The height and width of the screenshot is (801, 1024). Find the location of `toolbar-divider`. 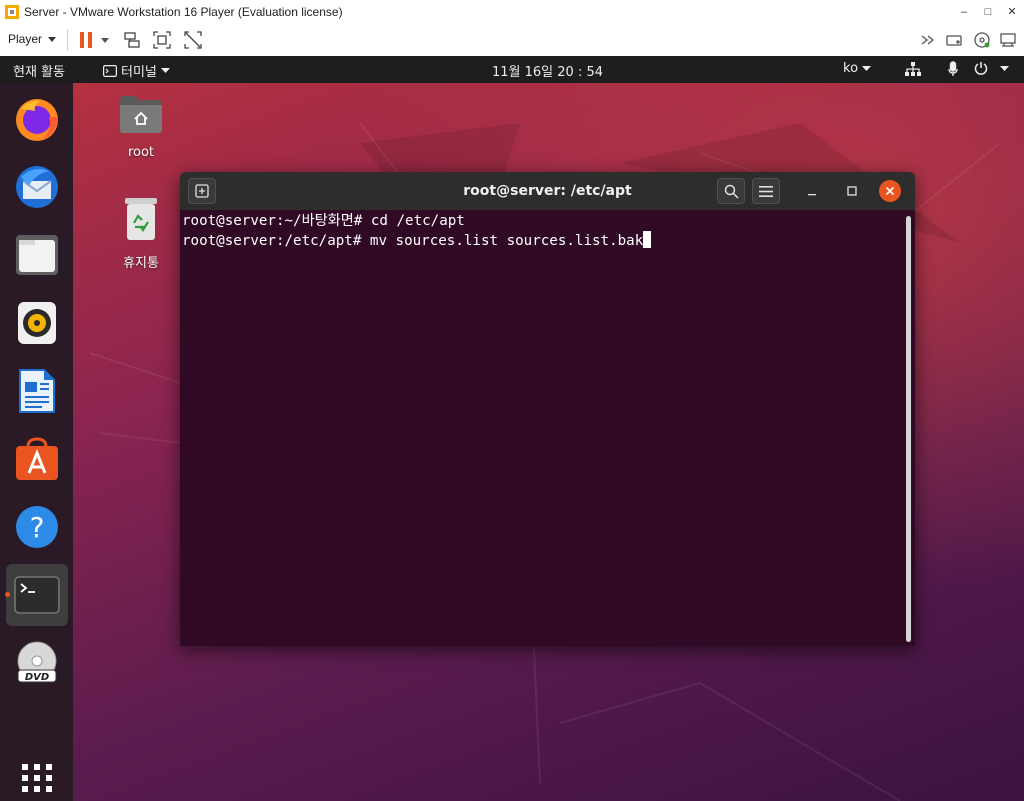

toolbar-divider is located at coordinates (67, 40).